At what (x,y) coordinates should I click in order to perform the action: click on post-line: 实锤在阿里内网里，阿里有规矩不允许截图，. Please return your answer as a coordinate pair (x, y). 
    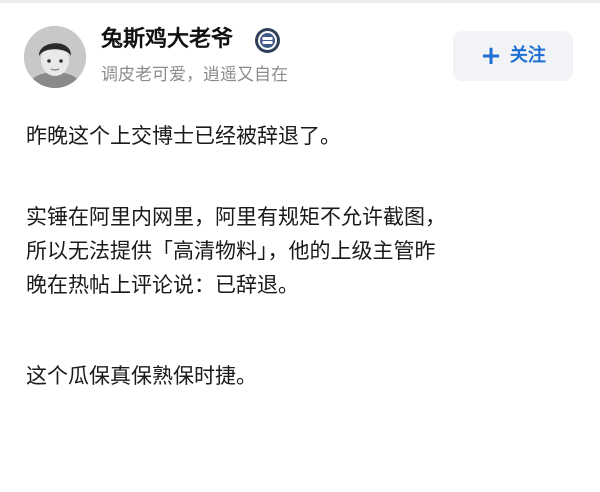
    Looking at the image, I should click on (236, 217).